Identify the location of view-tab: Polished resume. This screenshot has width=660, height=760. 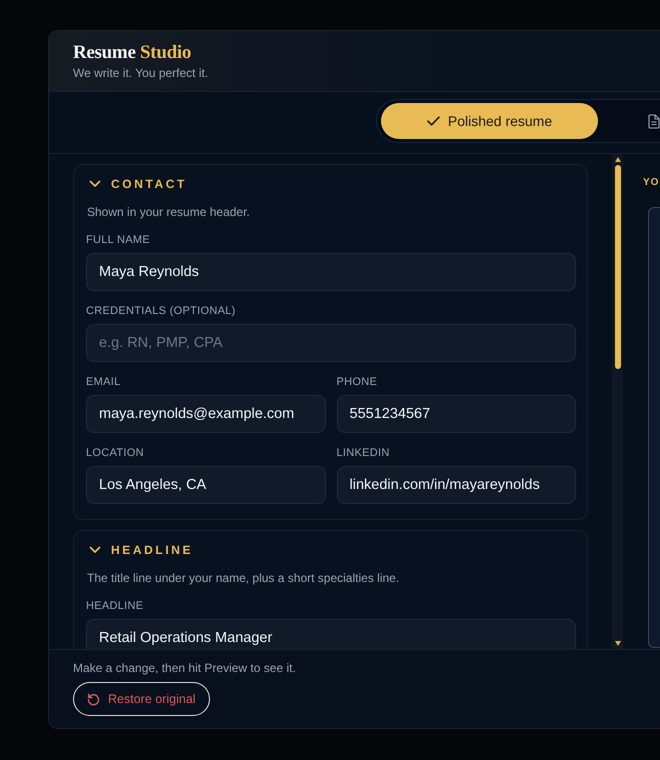
(489, 121).